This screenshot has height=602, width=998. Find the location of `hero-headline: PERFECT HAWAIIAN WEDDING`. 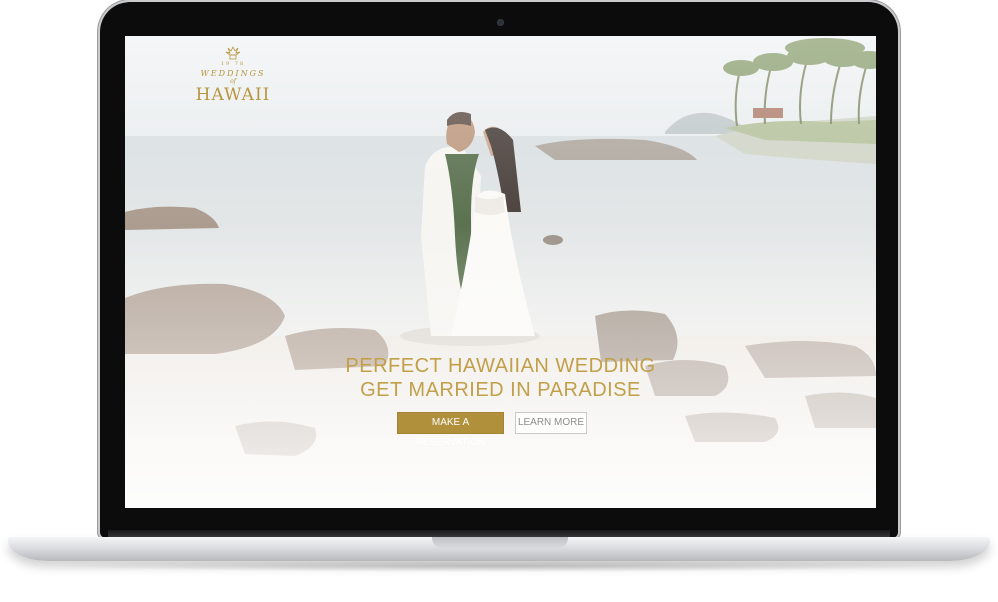

hero-headline: PERFECT HAWAIIAN WEDDING is located at coordinates (500, 366).